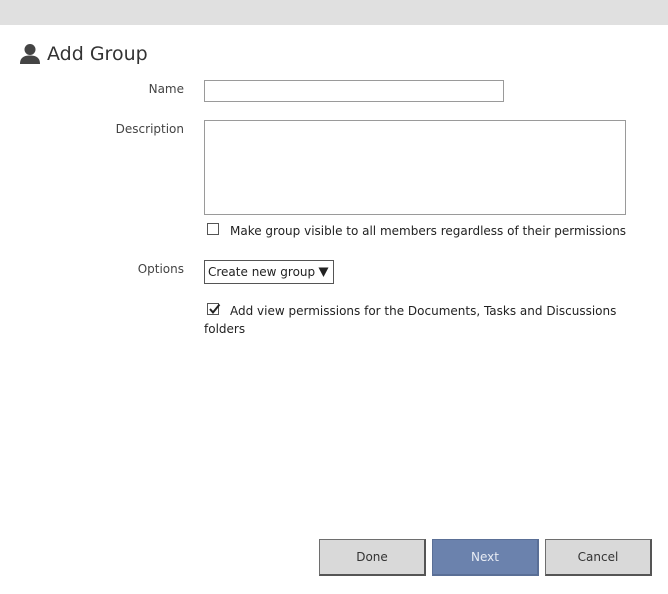  What do you see at coordinates (598, 557) in the screenshot?
I see `cancel-button: Cancel` at bounding box center [598, 557].